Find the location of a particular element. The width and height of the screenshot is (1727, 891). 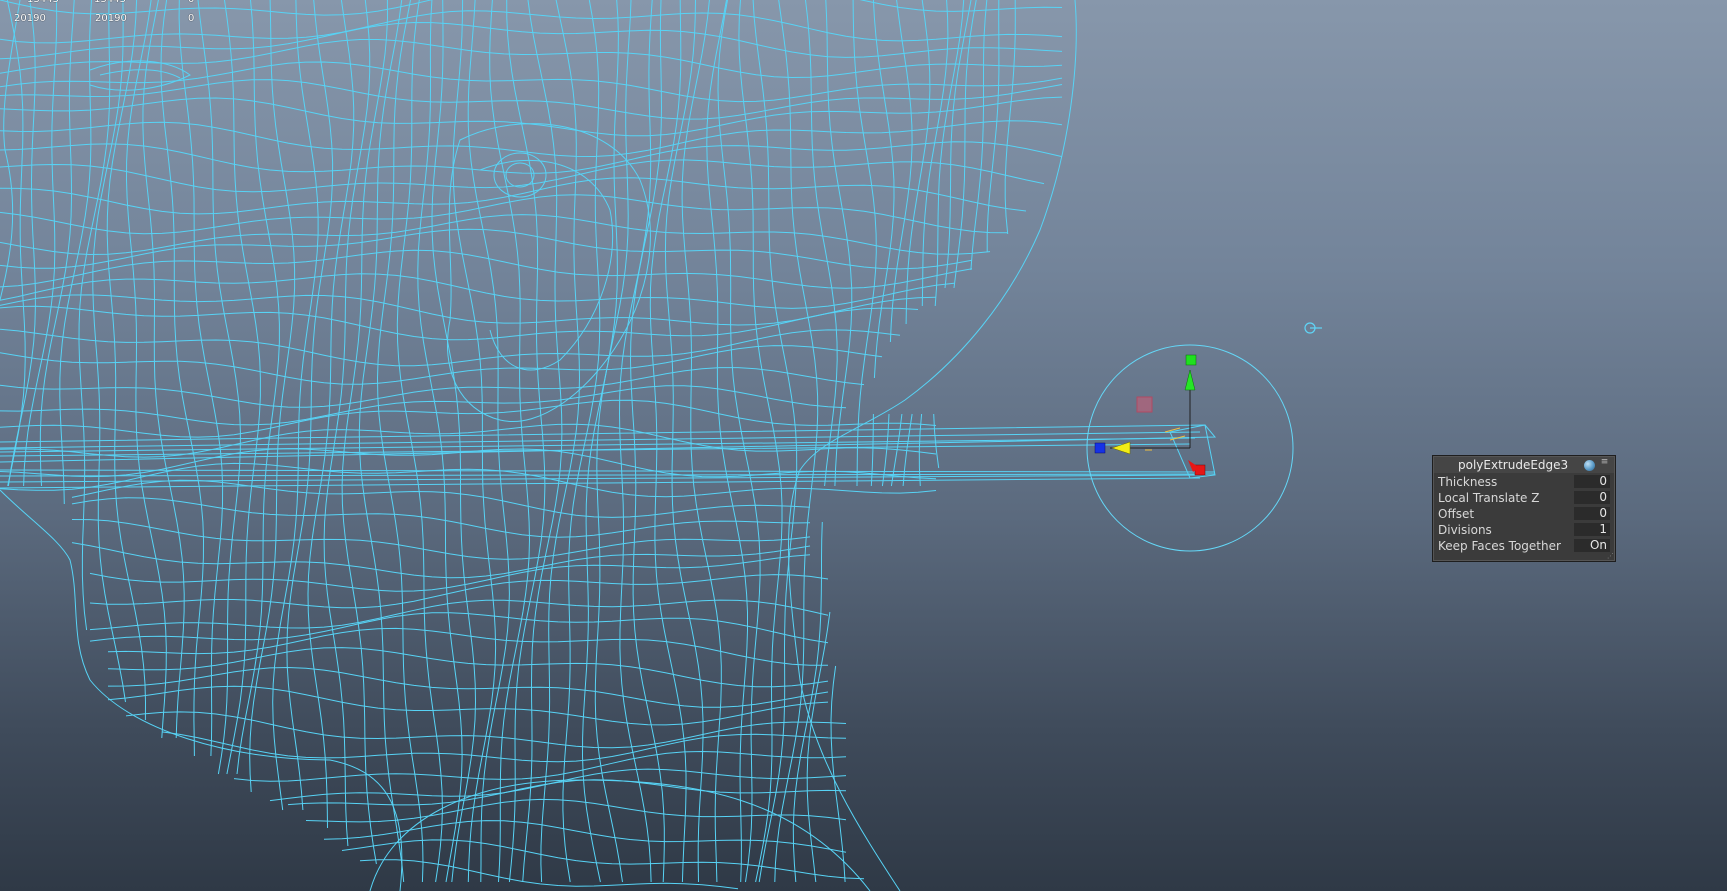

hud-edges-2: 20190 is located at coordinates (111, 18).